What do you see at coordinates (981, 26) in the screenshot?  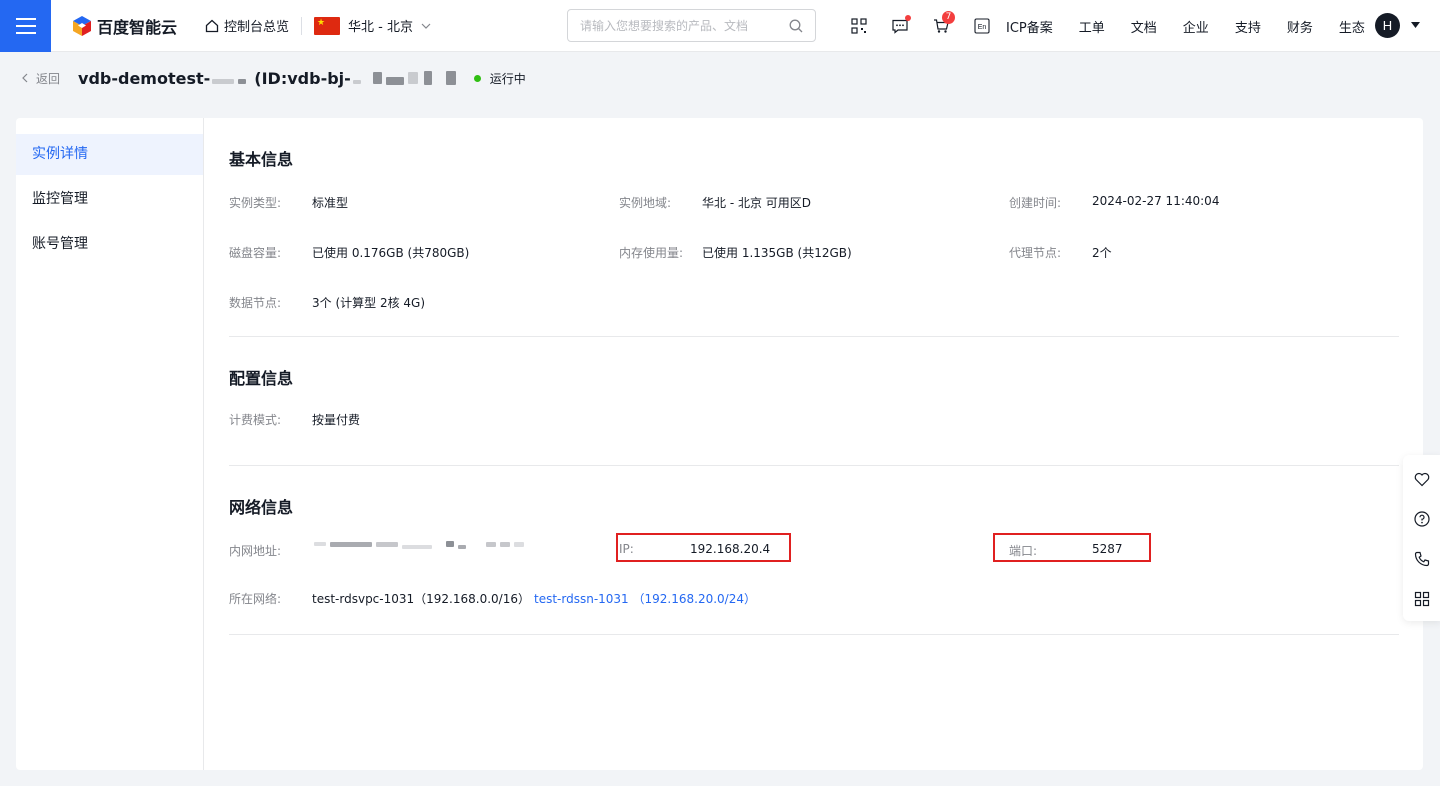 I see `language-switch-button: En` at bounding box center [981, 26].